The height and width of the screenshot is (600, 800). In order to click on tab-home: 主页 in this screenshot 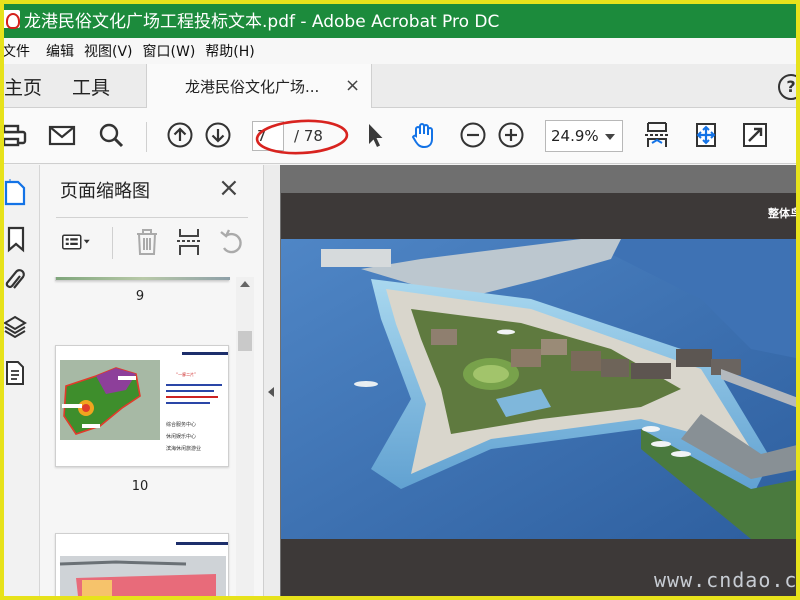, I will do `click(23, 86)`.